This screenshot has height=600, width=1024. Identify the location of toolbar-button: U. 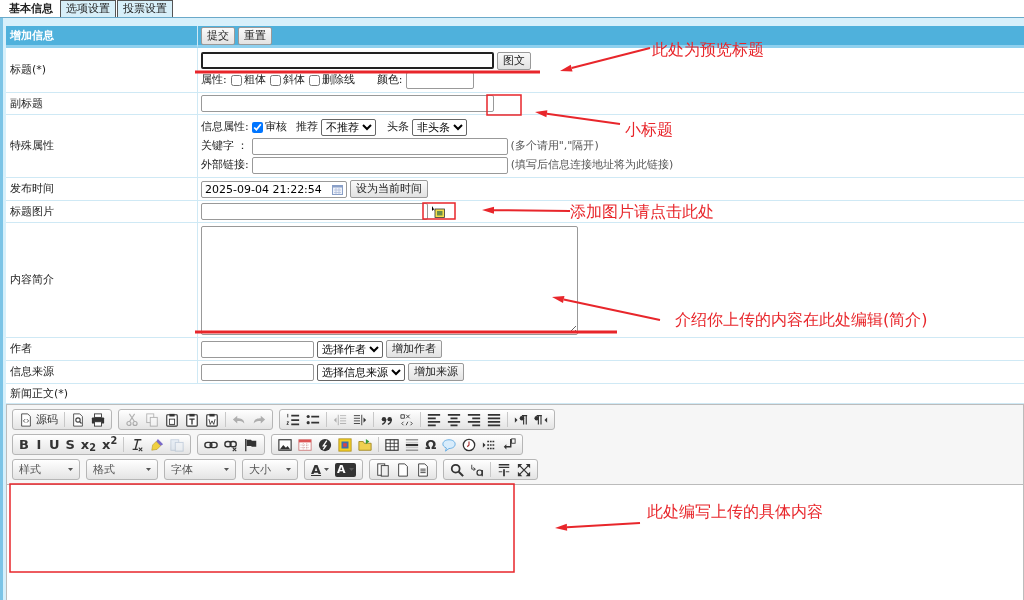
(54, 444).